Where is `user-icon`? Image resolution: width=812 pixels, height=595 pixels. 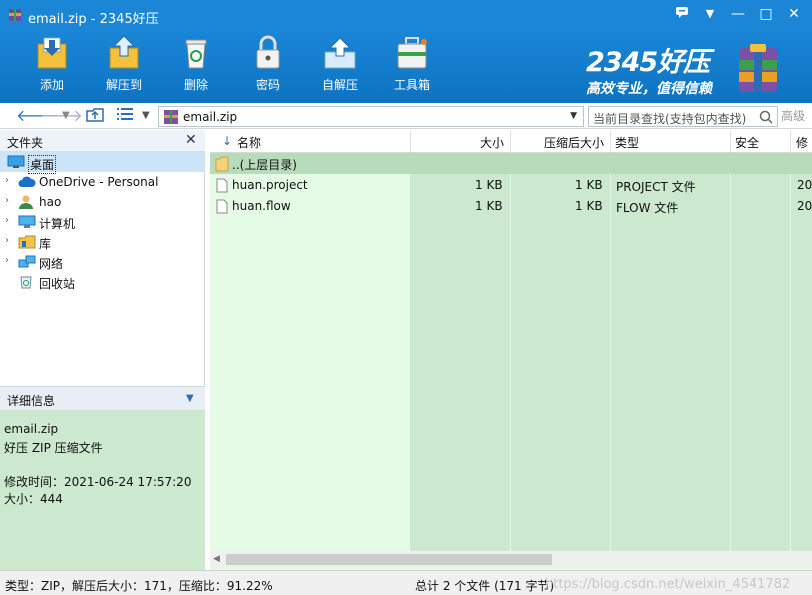
user-icon is located at coordinates (26, 202).